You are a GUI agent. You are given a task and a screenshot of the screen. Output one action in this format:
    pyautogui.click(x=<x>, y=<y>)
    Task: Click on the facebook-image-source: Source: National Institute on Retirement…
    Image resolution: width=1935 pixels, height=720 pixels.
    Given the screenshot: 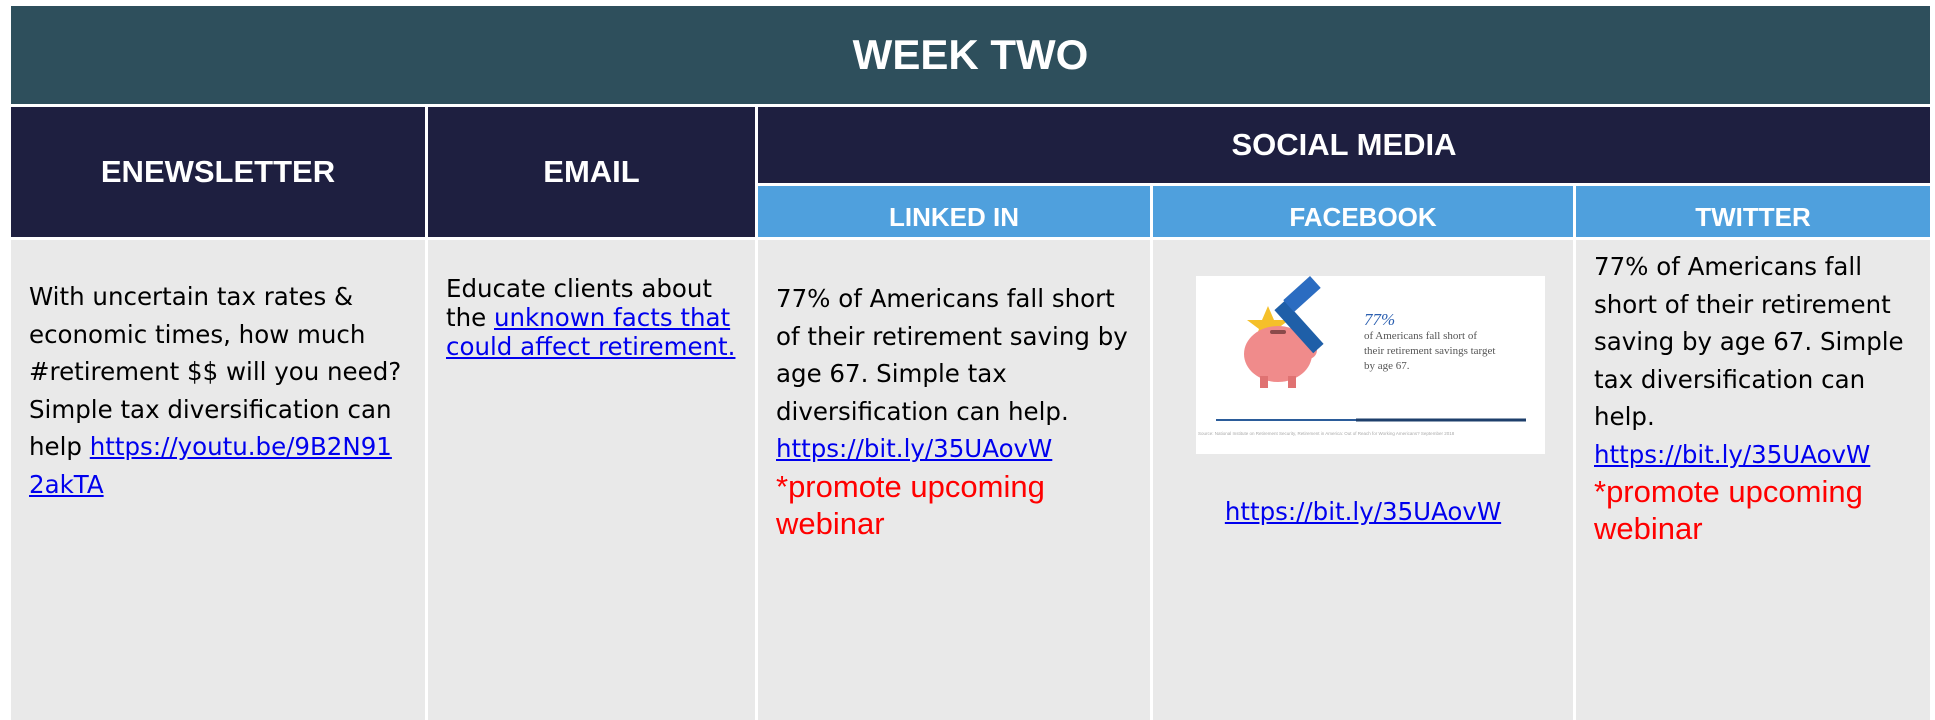 What is the action you would take?
    pyautogui.click(x=1326, y=433)
    